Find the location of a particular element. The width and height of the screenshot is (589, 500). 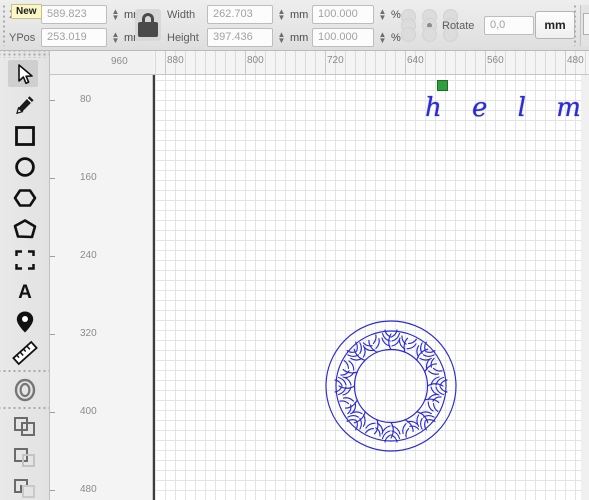

rotate-label: Rotate is located at coordinates (458, 25).